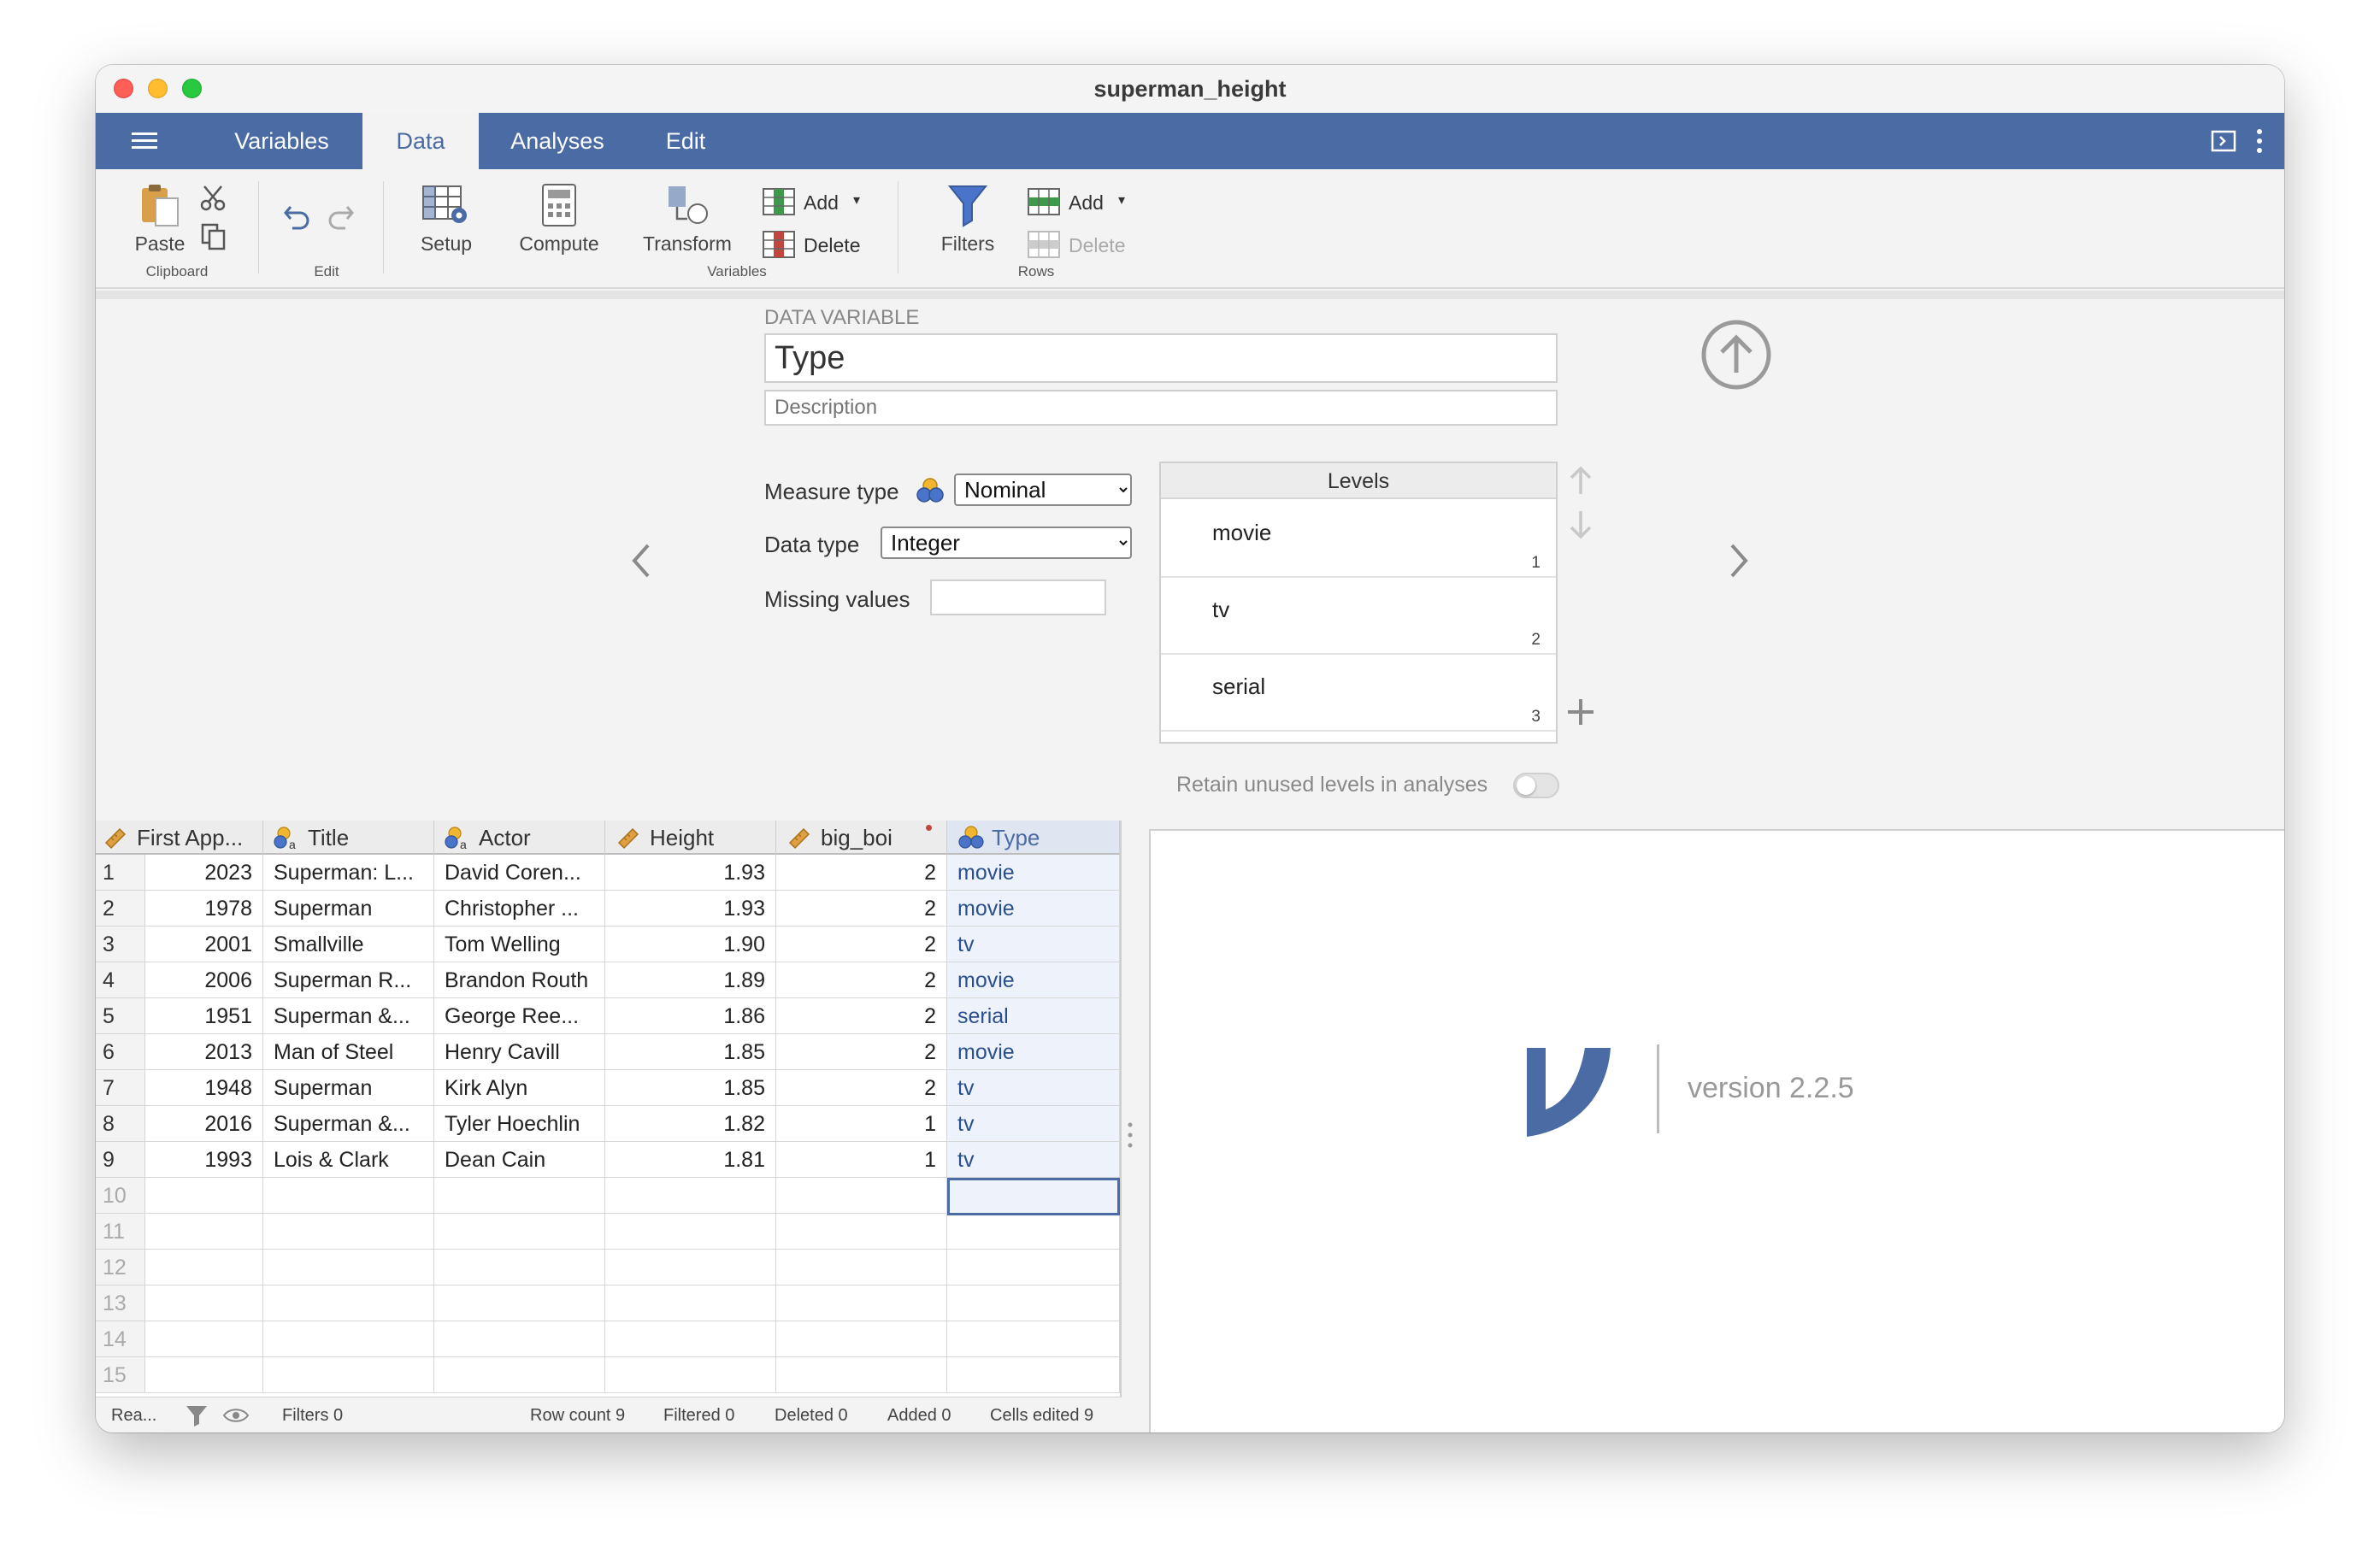 This screenshot has height=1559, width=2380. What do you see at coordinates (192, 89) in the screenshot?
I see `zoom-window-button` at bounding box center [192, 89].